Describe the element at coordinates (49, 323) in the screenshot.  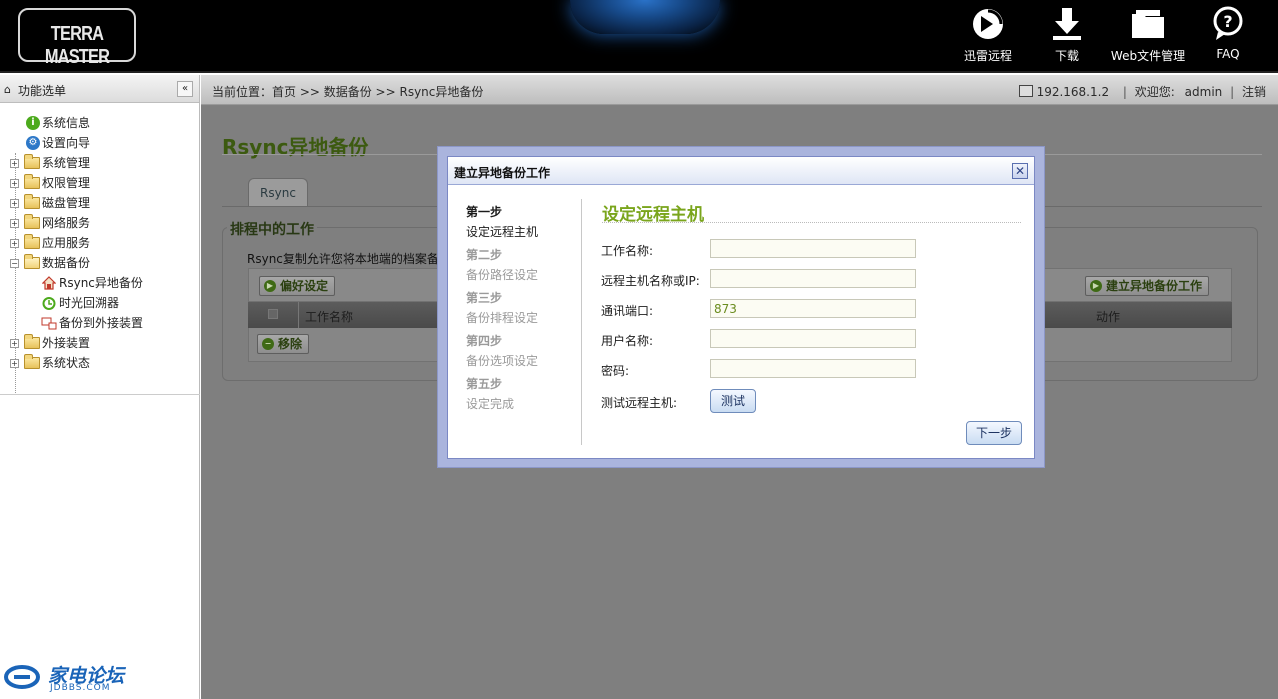
I see `external-backup-icon` at that location.